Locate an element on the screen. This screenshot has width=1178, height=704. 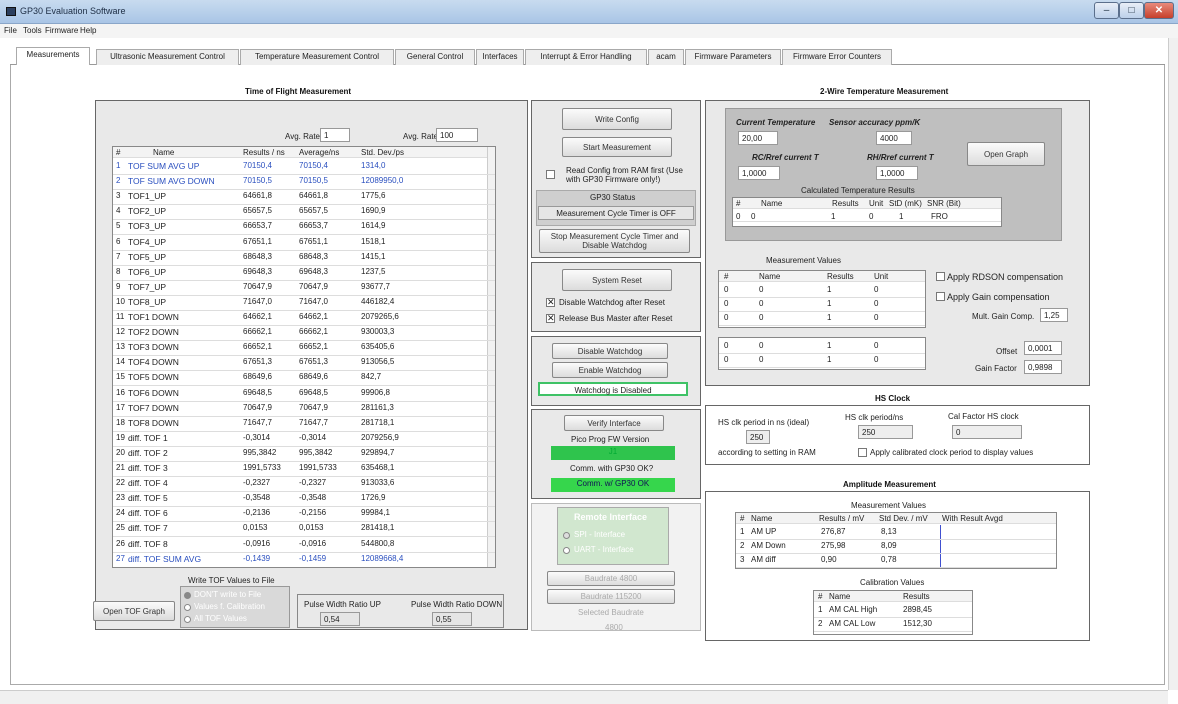
radio-dont-write is located at coordinates (187, 595).